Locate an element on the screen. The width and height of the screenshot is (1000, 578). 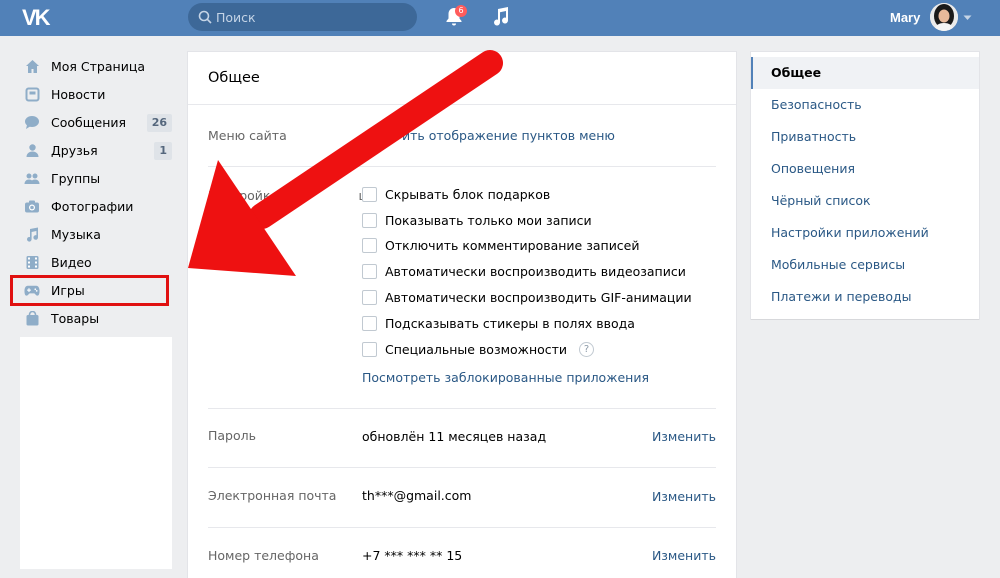
settings-tab-privacy: Приватность is located at coordinates (865, 137).